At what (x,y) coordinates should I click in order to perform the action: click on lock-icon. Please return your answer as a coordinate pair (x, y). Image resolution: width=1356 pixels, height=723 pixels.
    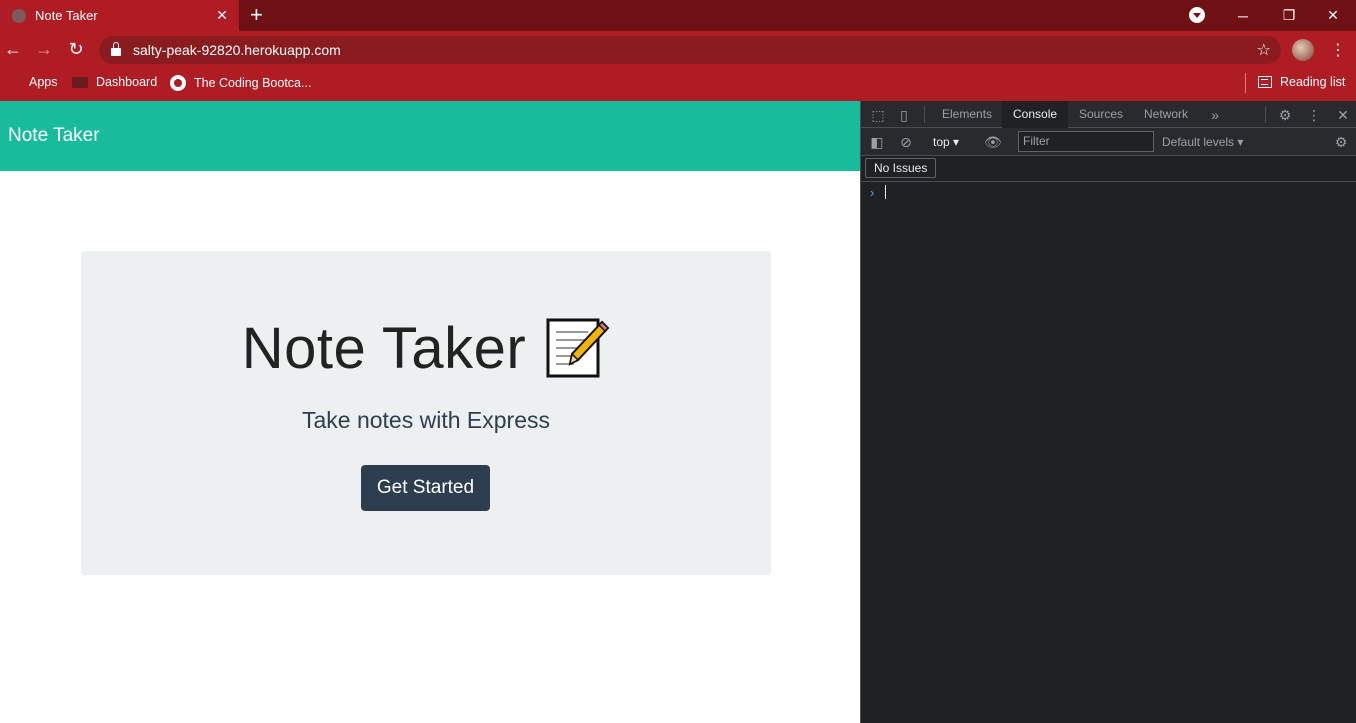
    Looking at the image, I should click on (116, 49).